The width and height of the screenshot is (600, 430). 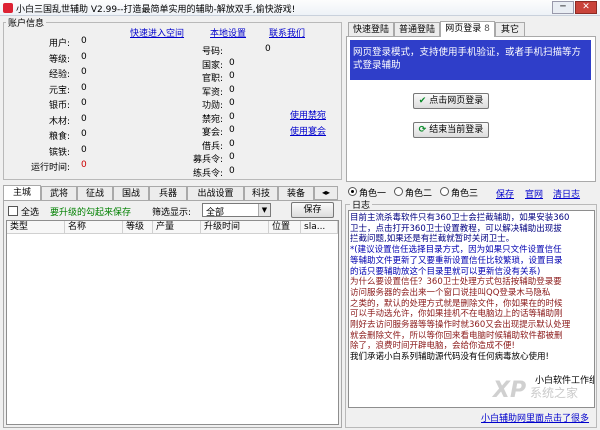 I want to click on log-line: 访问服务器的会出来一个窗口说挂叫QQ登录木马隐私, so click(x=450, y=292).